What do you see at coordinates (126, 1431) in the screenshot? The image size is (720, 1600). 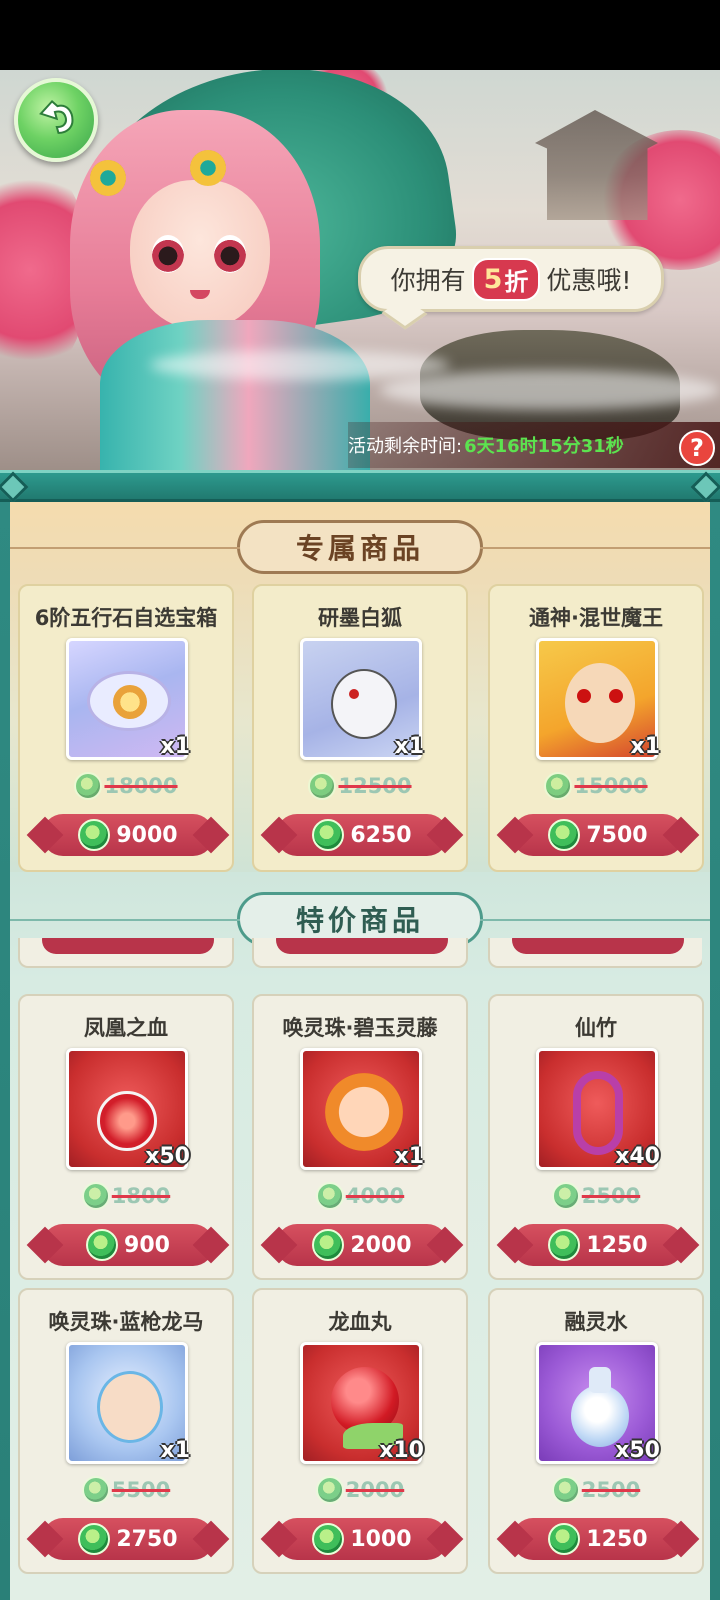 I see `shop-item-card: 唤灵珠·蓝枪龙马 x1 5500 2750` at bounding box center [126, 1431].